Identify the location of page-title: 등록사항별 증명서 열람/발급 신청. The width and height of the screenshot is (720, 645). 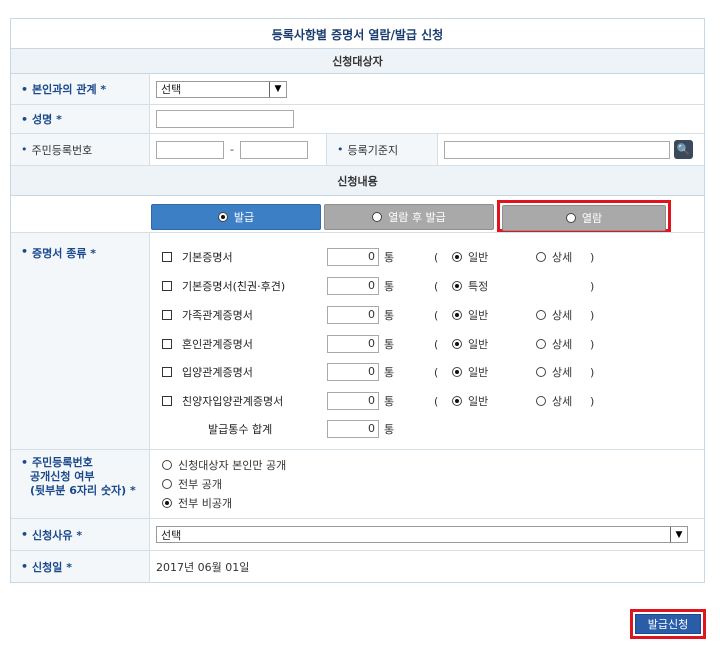
(357, 34).